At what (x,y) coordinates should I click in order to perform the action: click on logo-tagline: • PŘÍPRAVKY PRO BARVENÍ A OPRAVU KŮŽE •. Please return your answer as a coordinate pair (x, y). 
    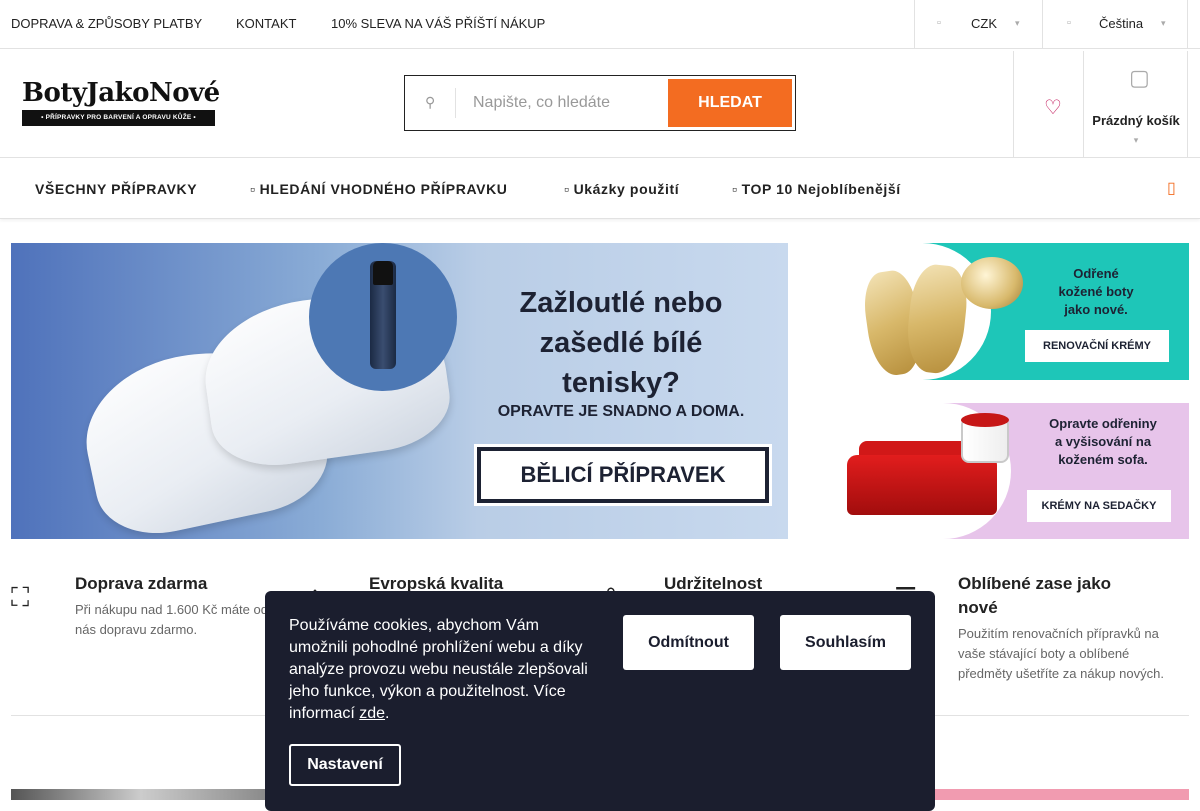
    Looking at the image, I should click on (118, 118).